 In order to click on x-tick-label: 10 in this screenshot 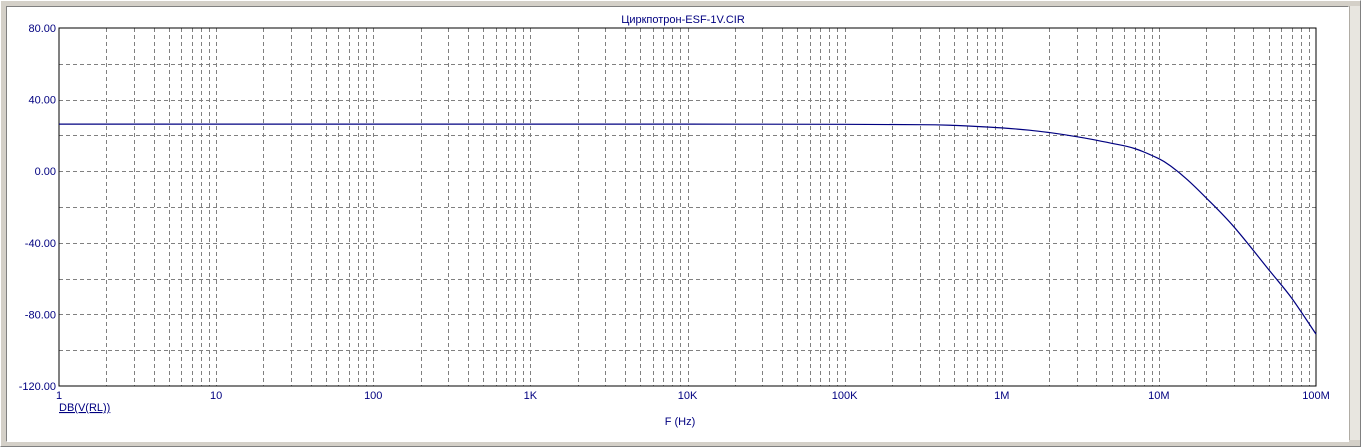, I will do `click(216, 396)`.